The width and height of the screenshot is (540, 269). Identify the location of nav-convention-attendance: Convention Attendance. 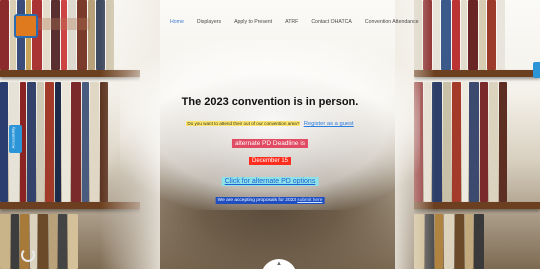
(392, 22).